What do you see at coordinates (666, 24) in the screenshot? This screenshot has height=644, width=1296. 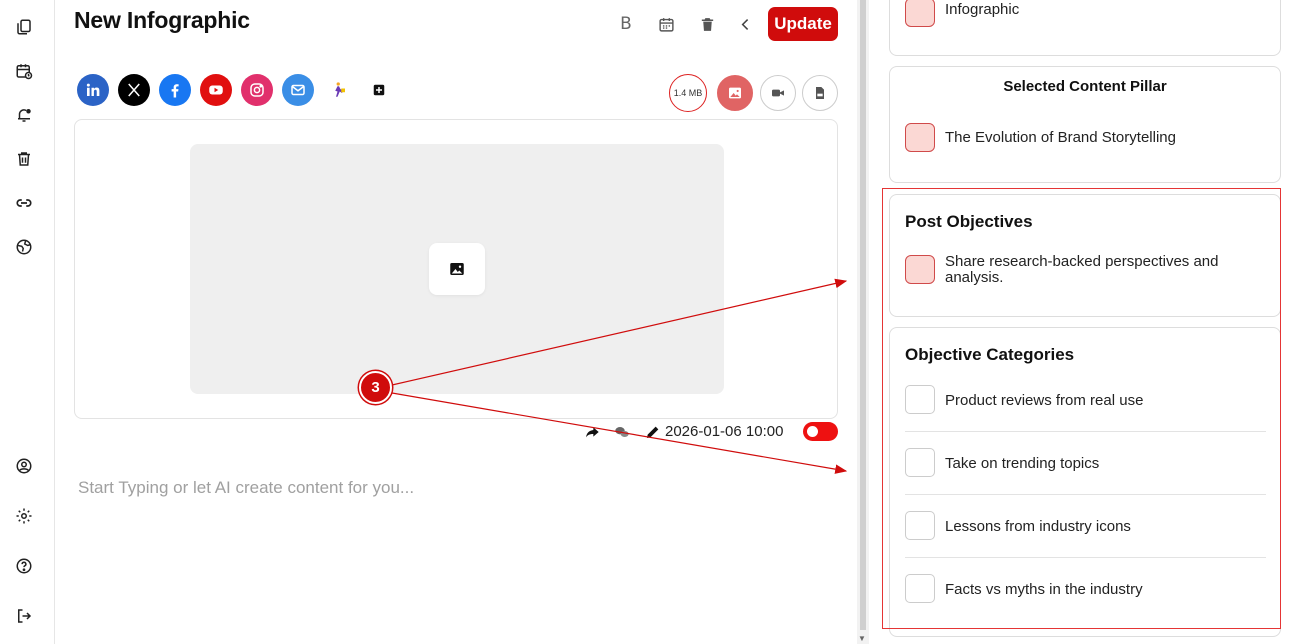 I see `schedule-calendar-button` at bounding box center [666, 24].